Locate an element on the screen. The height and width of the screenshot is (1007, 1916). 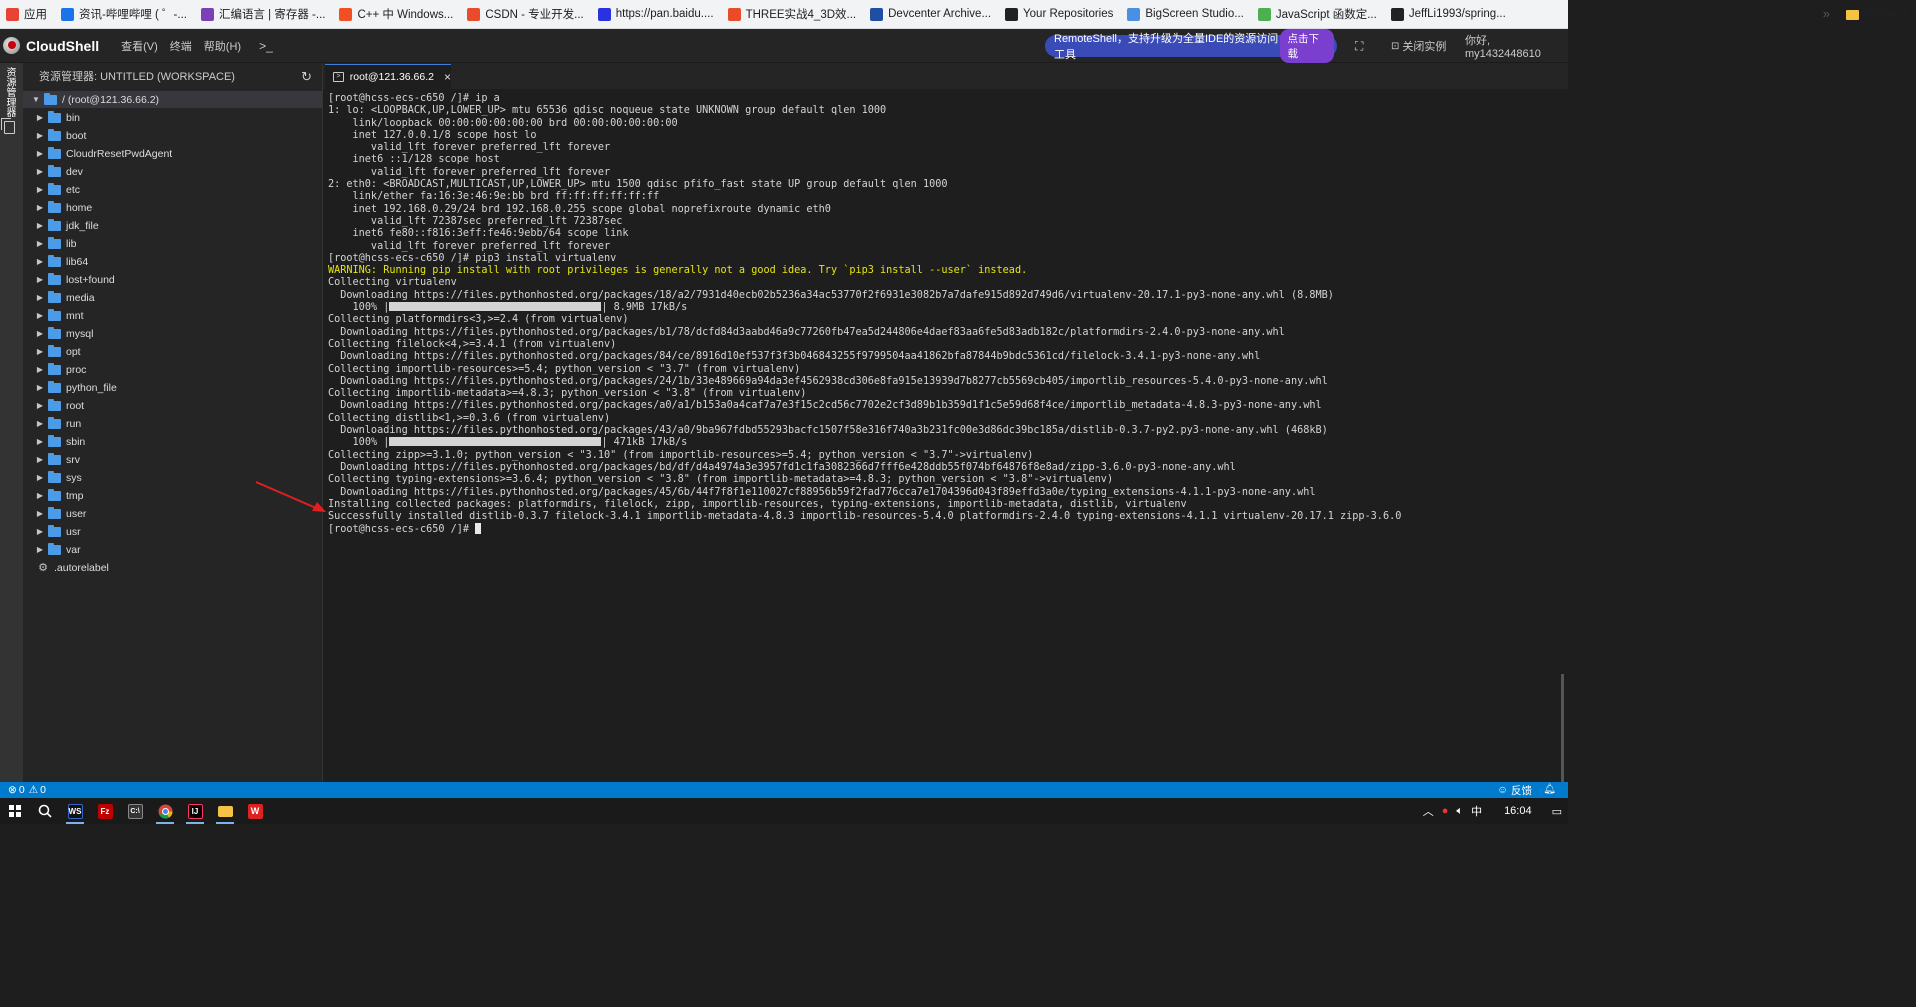
tree-item-label: tmp is located at coordinates (75, 495).